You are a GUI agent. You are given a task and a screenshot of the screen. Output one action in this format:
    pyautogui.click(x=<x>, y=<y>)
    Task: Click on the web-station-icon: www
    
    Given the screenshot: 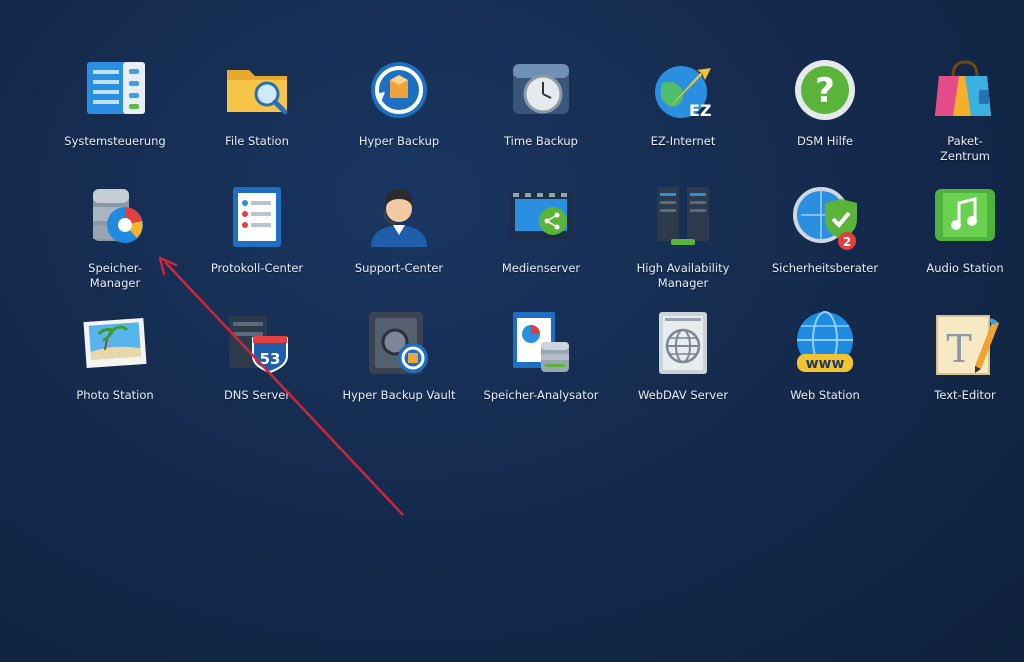 What is the action you would take?
    pyautogui.click(x=825, y=341)
    